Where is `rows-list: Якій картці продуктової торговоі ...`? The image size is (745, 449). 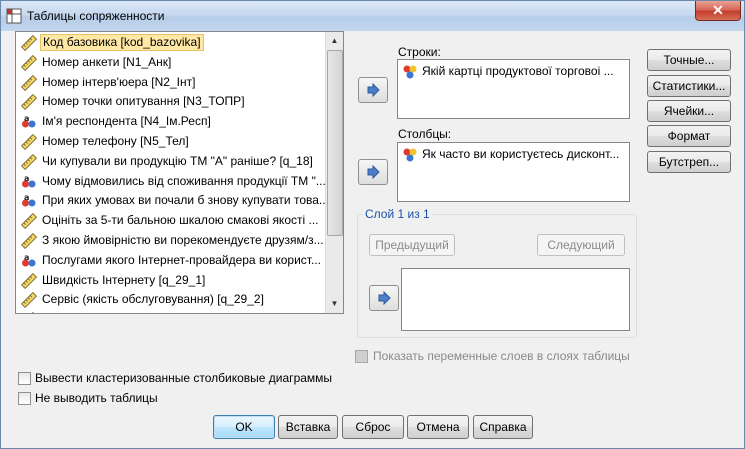
rows-list: Якій картці продуктової торговоі ... is located at coordinates (513, 89).